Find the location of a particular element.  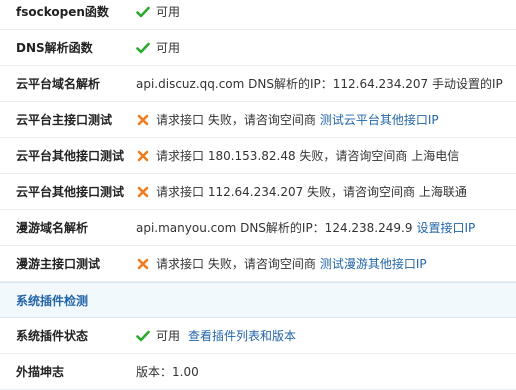

dns-result-text: api.manyou.com DNS解析的IP：124.238.249.9 is located at coordinates (274, 228).